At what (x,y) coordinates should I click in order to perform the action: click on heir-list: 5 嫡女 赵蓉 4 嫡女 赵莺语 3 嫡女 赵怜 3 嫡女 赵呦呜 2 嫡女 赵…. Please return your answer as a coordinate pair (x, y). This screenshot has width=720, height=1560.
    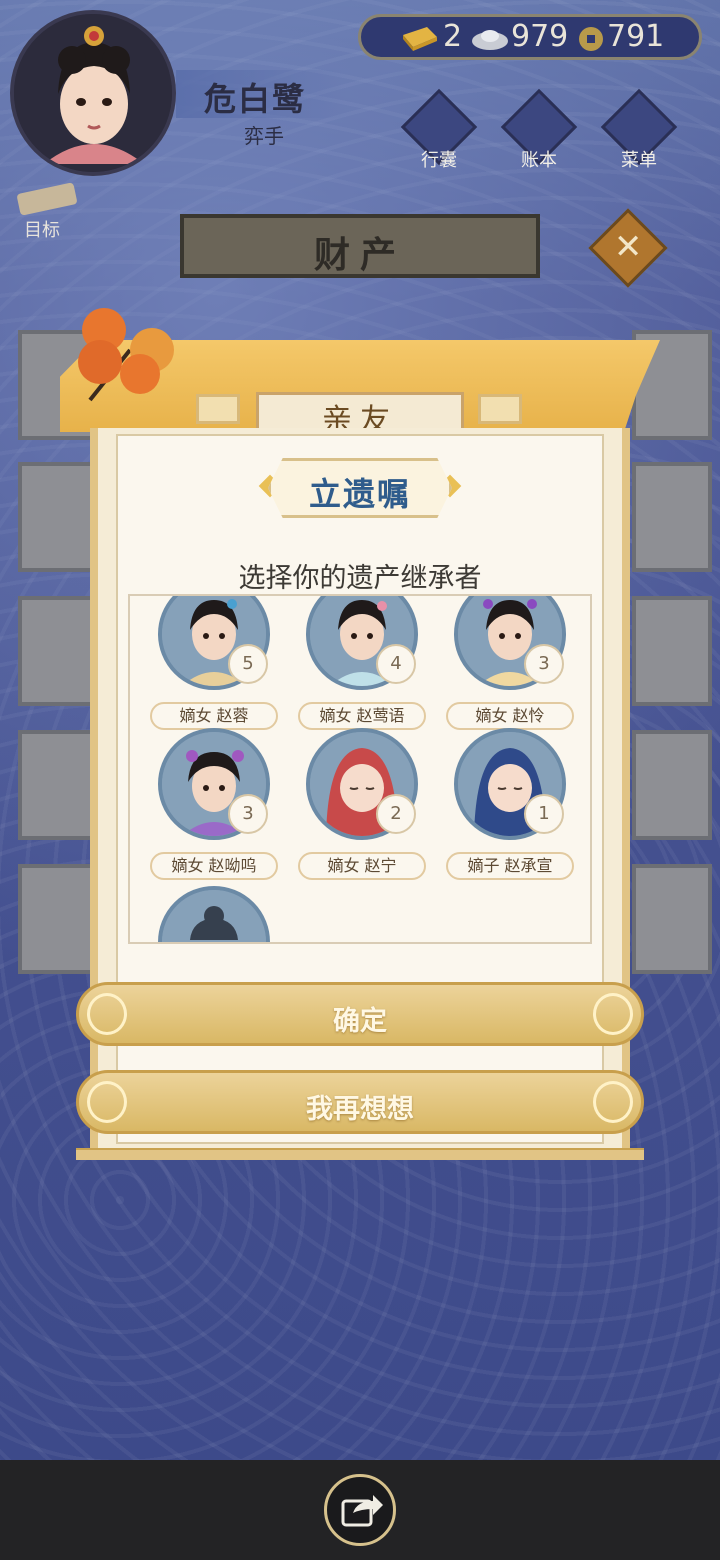
    Looking at the image, I should click on (360, 769).